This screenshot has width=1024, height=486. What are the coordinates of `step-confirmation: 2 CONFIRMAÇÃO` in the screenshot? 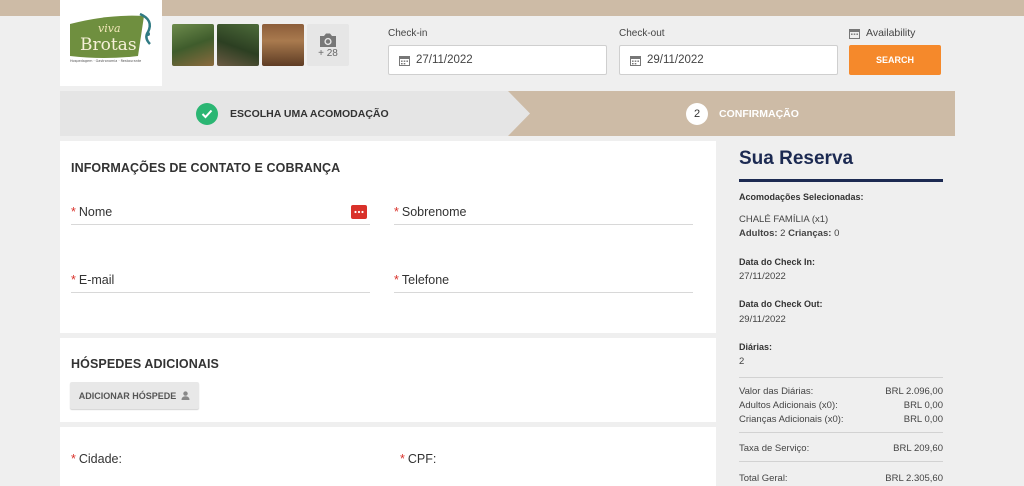 It's located at (742, 113).